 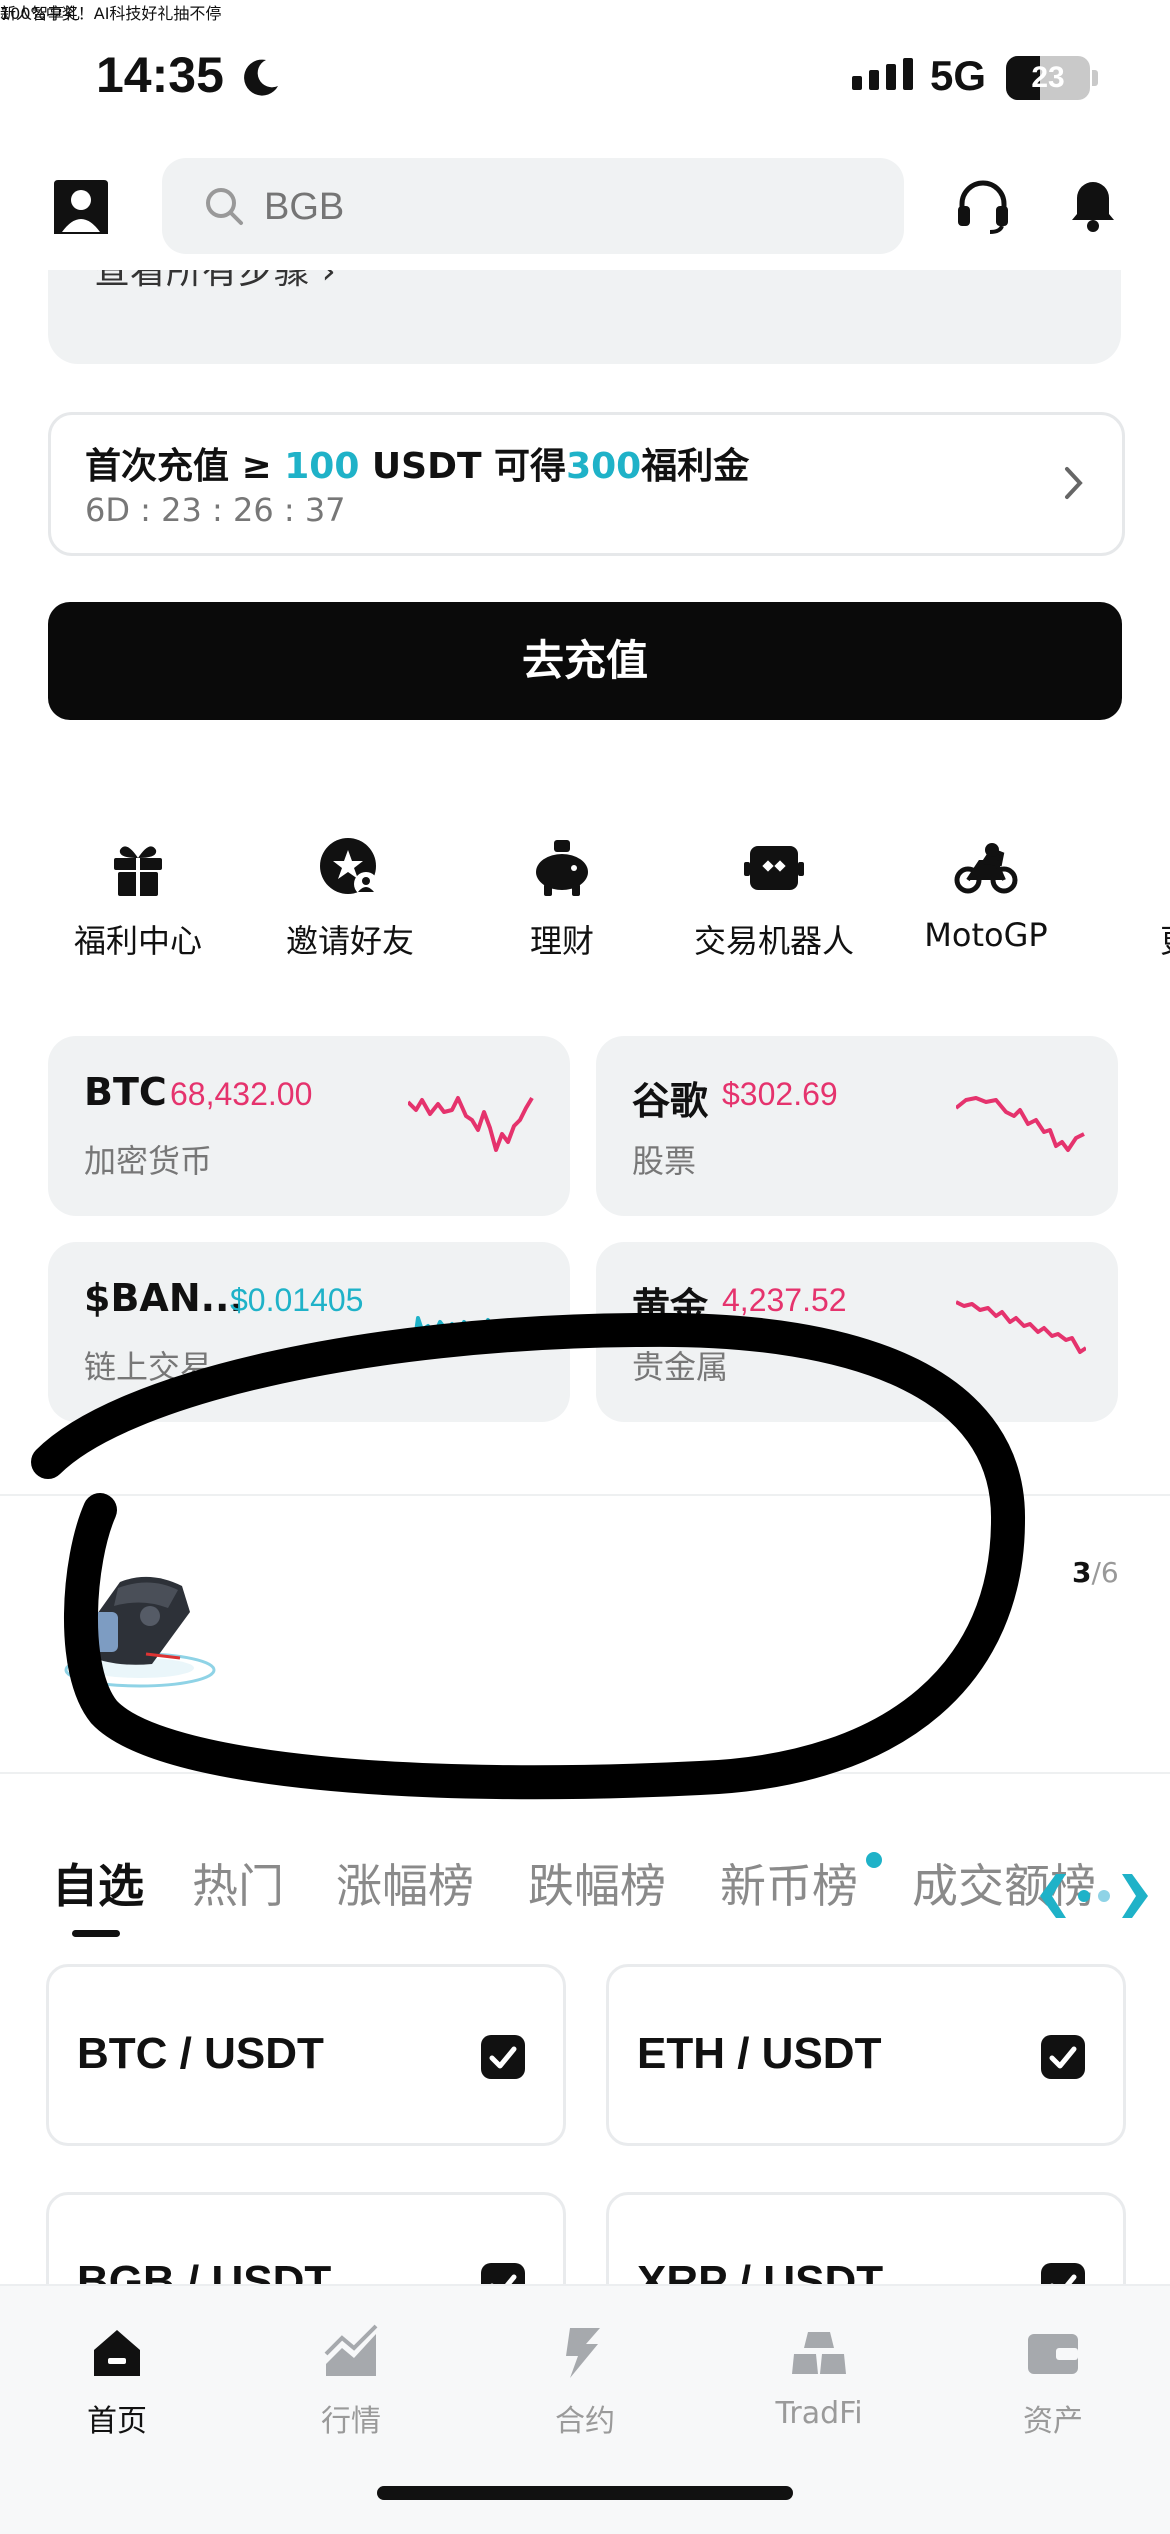 I want to click on asset-category: 贵金属, so click(x=680, y=1367).